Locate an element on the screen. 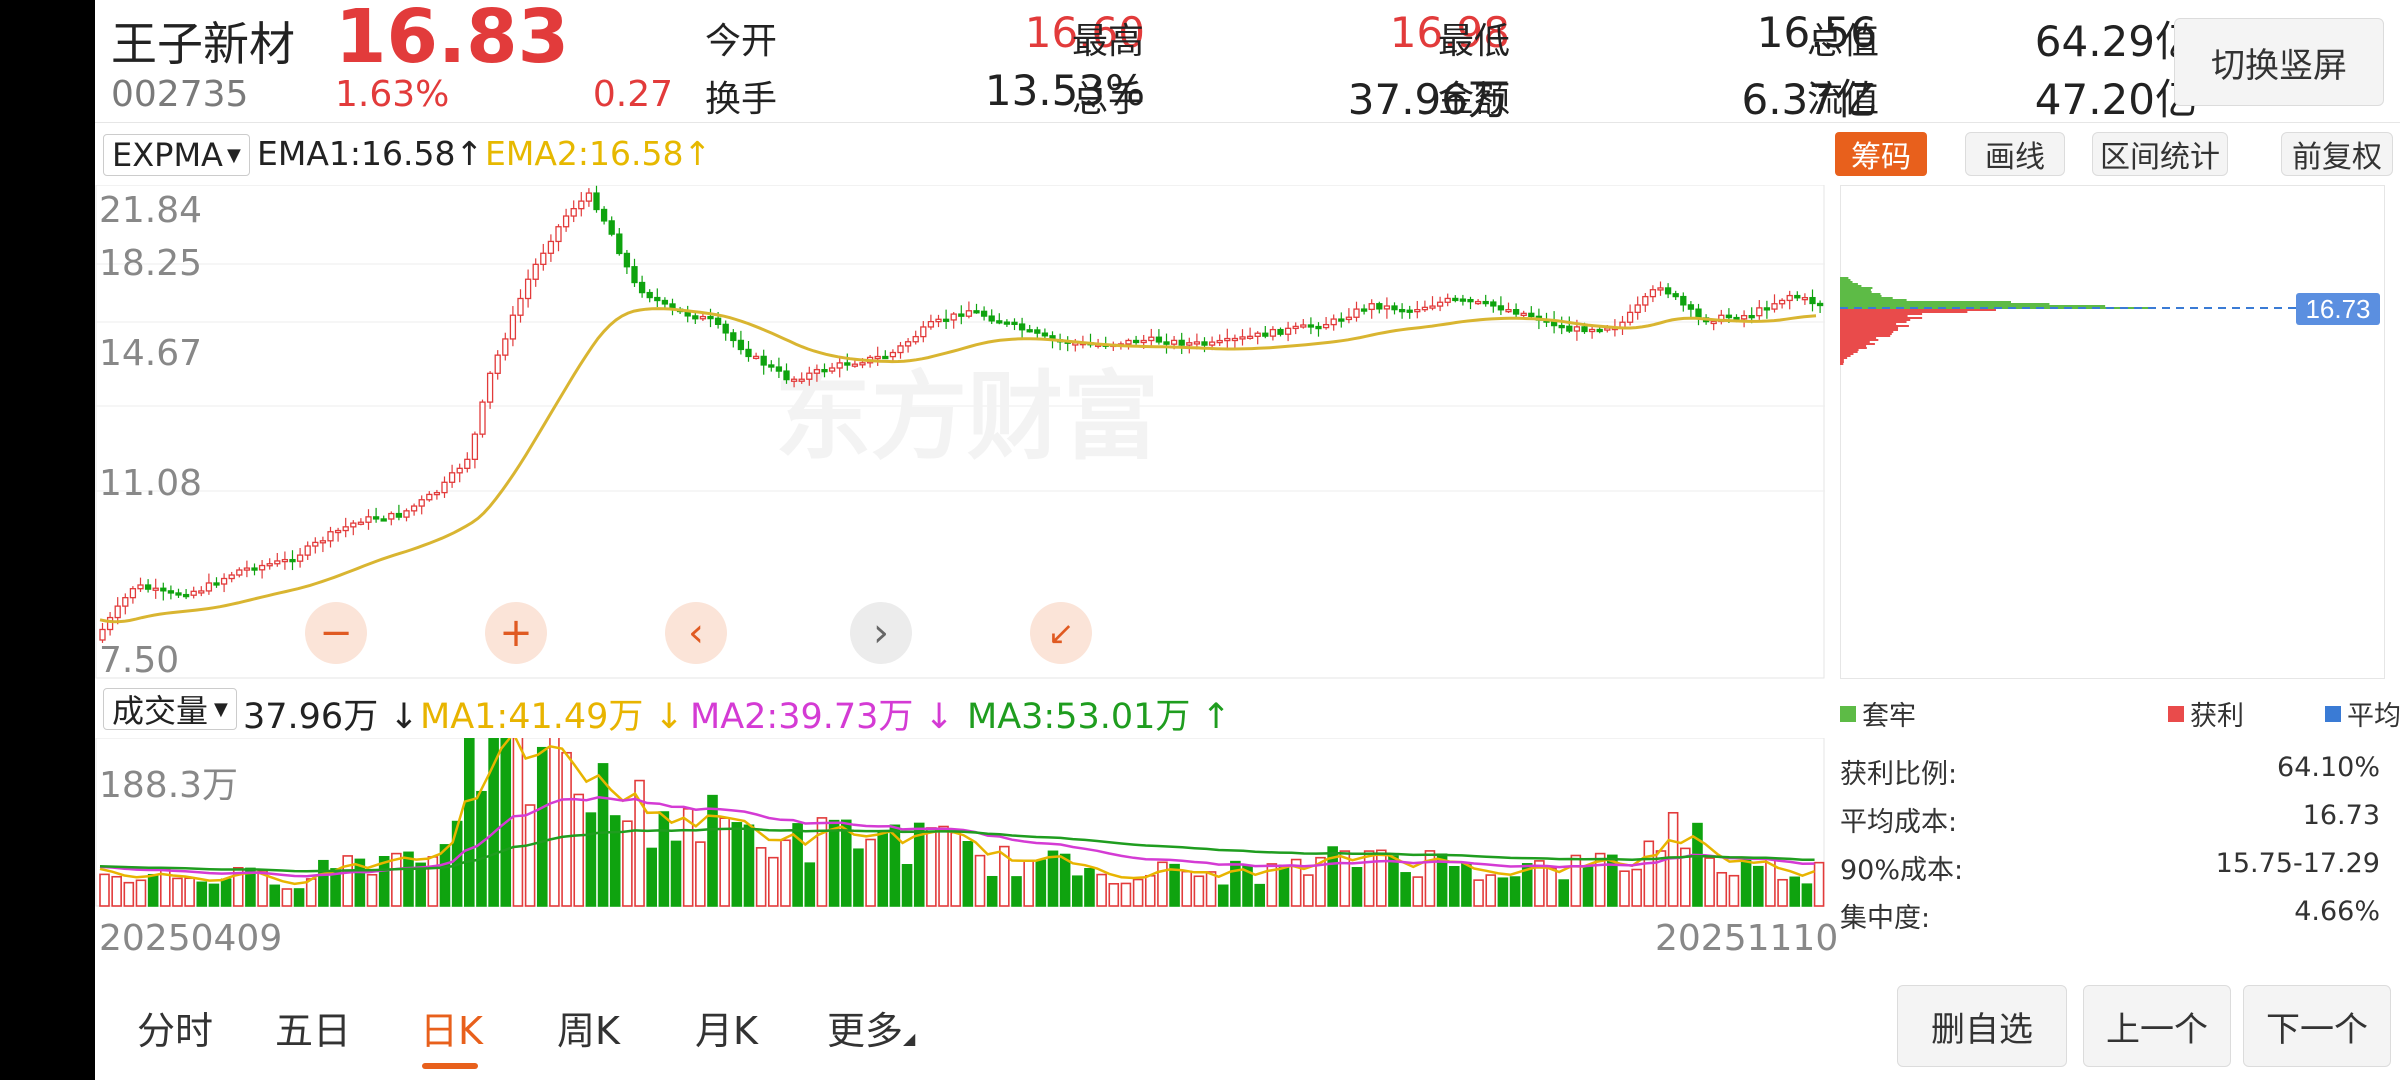 Image resolution: width=2400 pixels, height=1080 pixels. previous-stock-button: 上一个 is located at coordinates (2157, 1026).